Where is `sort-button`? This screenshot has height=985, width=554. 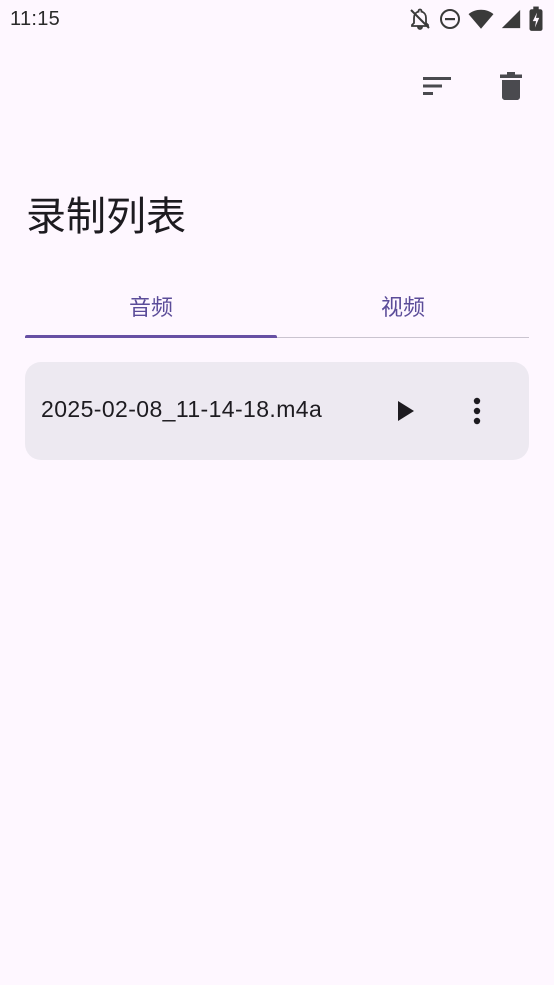
sort-button is located at coordinates (437, 86).